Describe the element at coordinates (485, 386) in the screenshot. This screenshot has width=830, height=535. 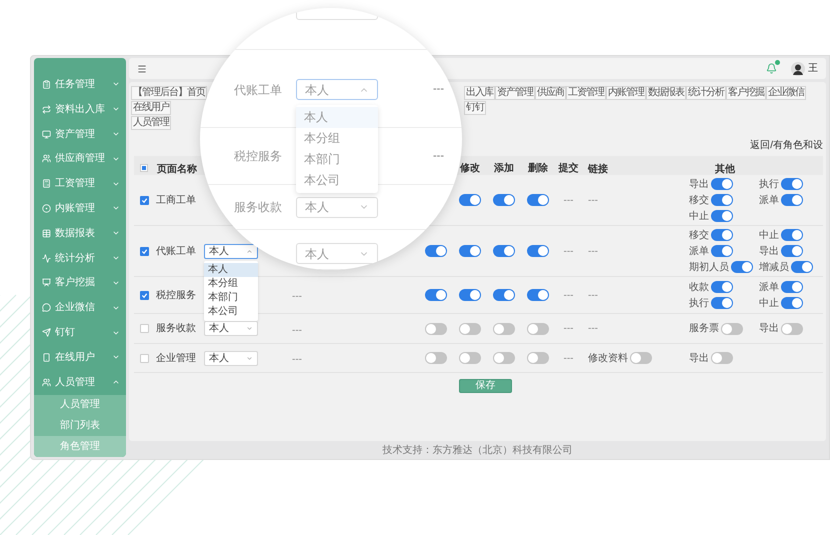
I see `save-button: 保存` at that location.